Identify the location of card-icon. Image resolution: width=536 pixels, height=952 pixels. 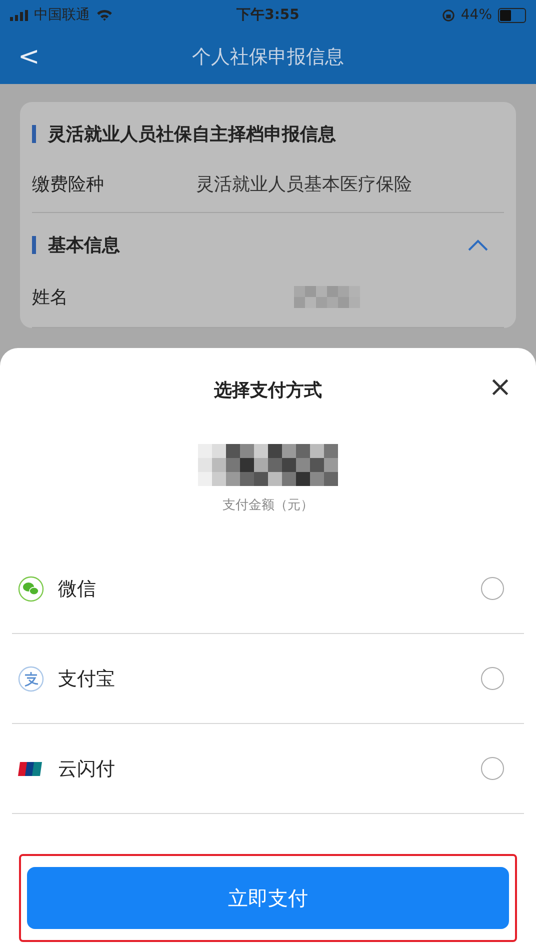
(31, 769).